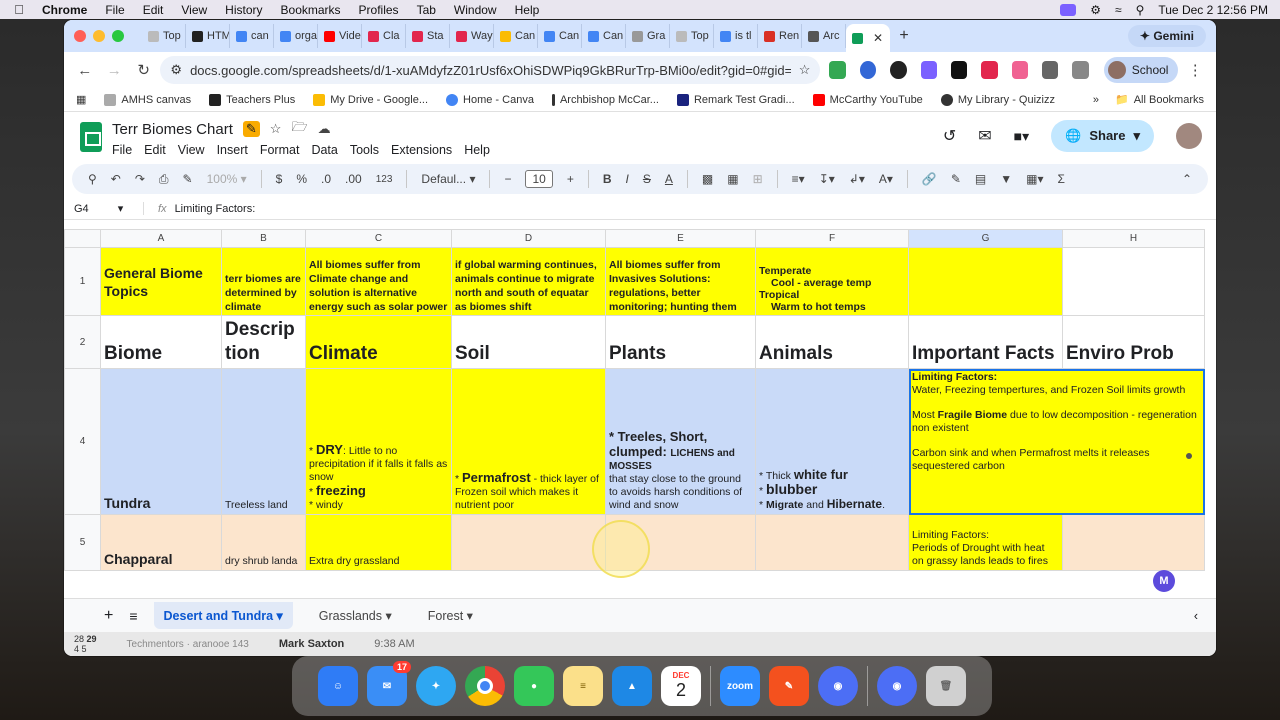 The image size is (1280, 720). What do you see at coordinates (113, 70) in the screenshot?
I see `forward-button: →` at bounding box center [113, 70].